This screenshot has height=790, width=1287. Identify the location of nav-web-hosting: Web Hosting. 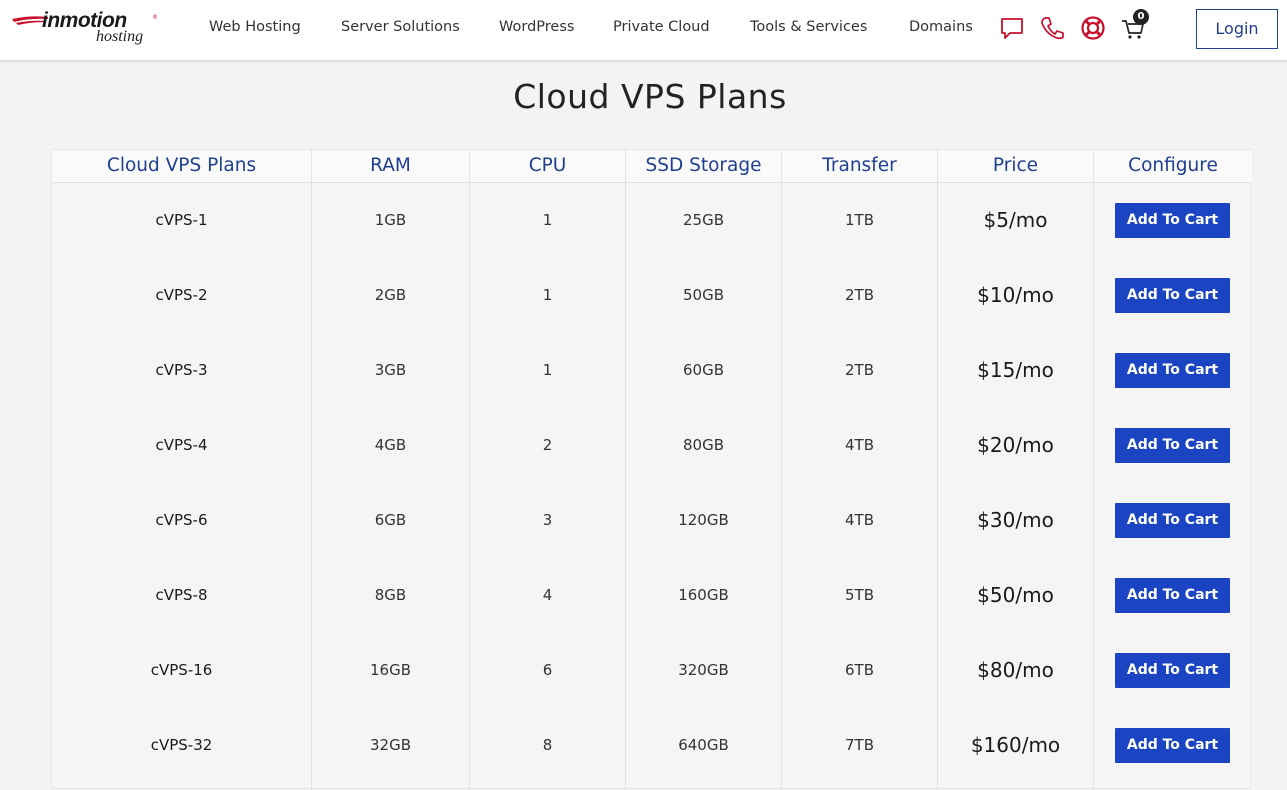
(255, 27).